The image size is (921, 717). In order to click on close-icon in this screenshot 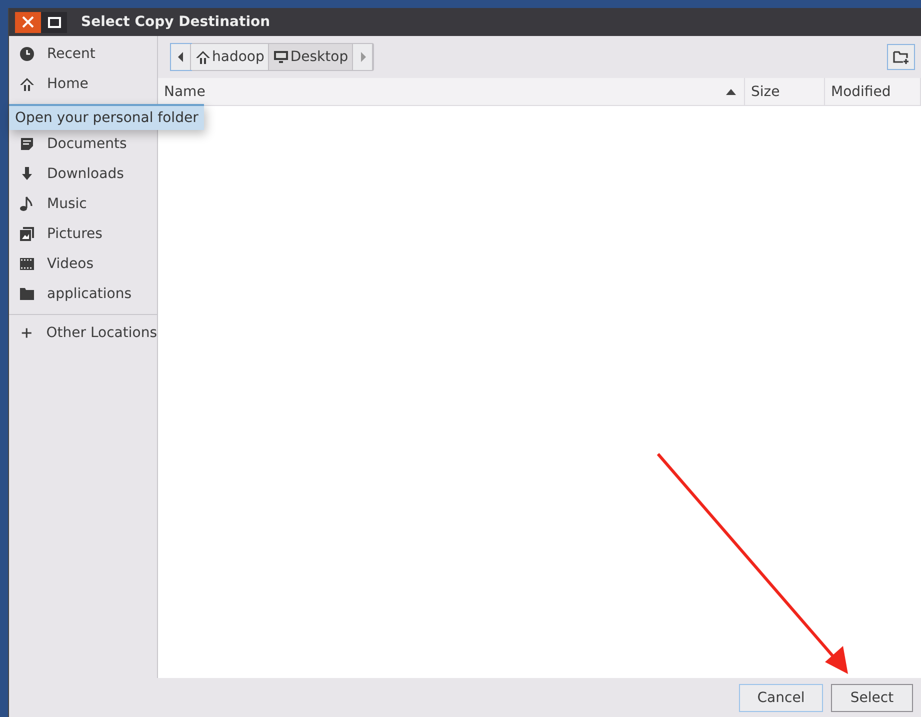, I will do `click(28, 22)`.